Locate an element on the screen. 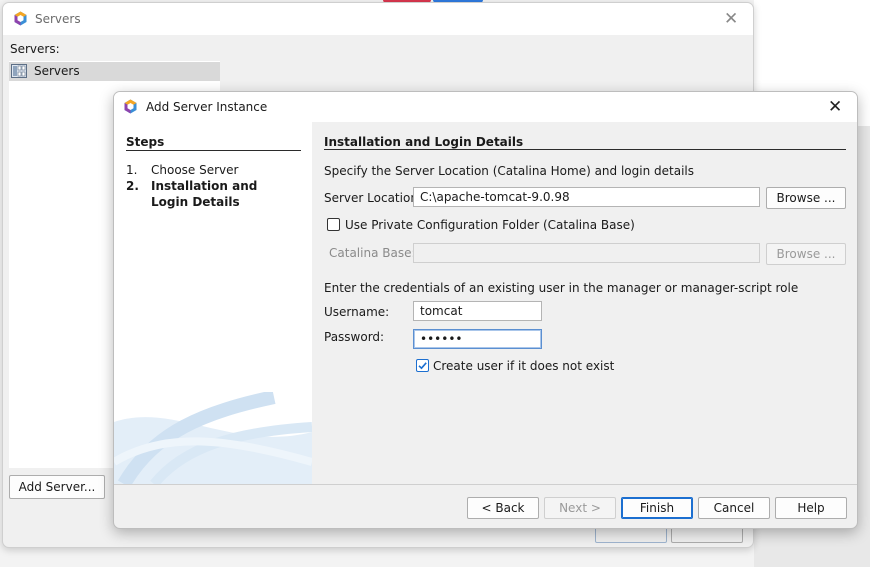  server-location-label: Server Location: is located at coordinates (373, 198).